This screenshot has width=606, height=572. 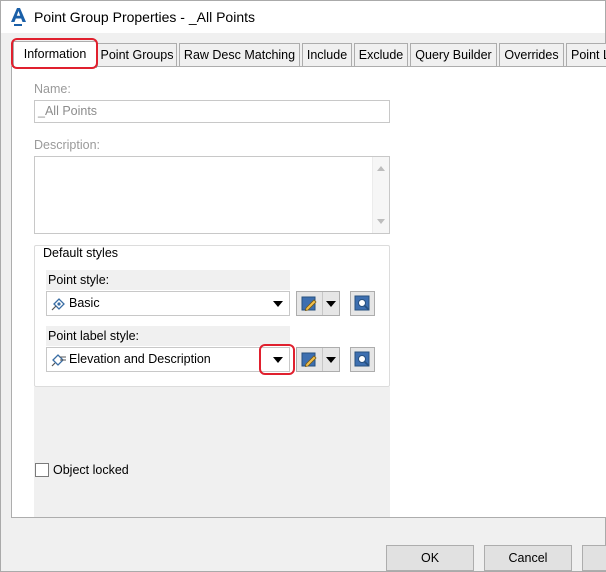 I want to click on point-label-style-label: Point label style:, so click(x=94, y=336).